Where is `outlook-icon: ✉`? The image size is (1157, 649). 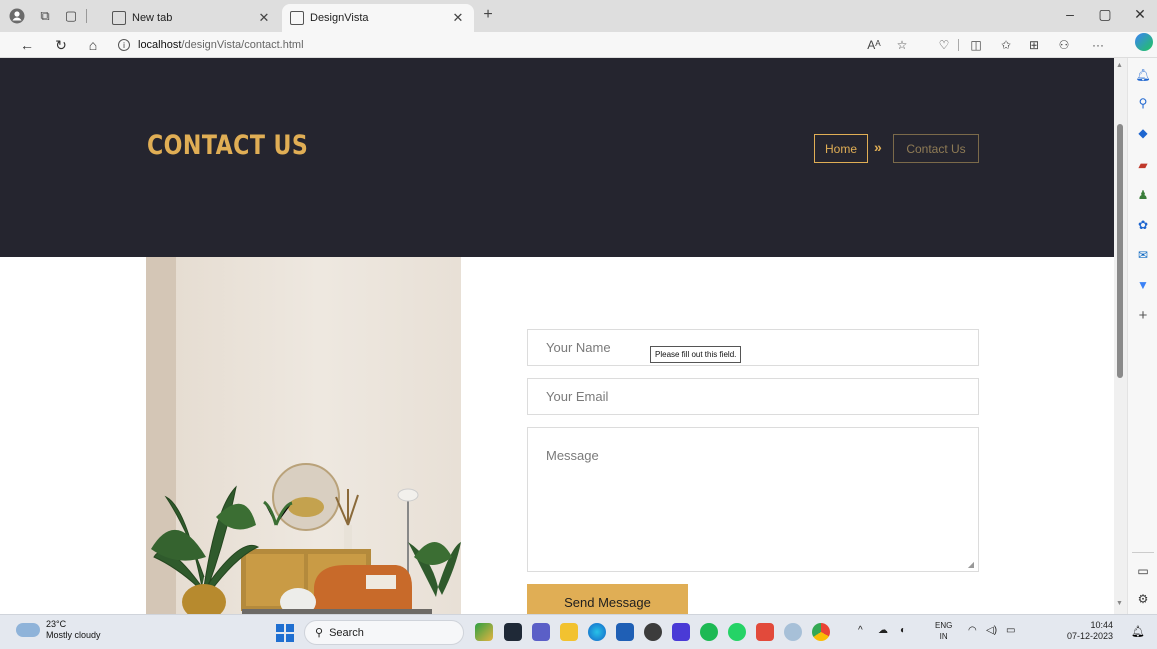
outlook-icon: ✉ is located at coordinates (1143, 255).